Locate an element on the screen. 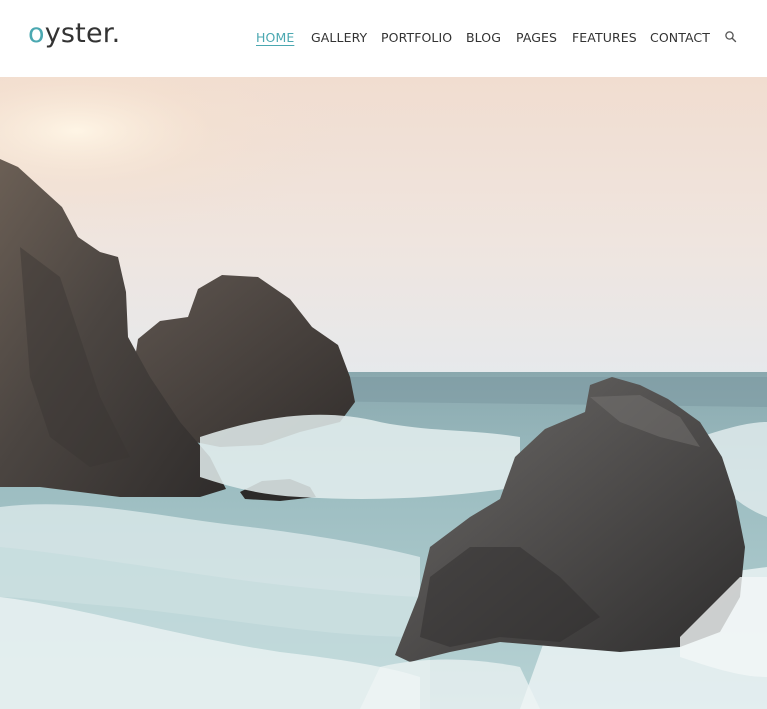 The width and height of the screenshot is (767, 709). nav-item-features: FEATURES is located at coordinates (604, 38).